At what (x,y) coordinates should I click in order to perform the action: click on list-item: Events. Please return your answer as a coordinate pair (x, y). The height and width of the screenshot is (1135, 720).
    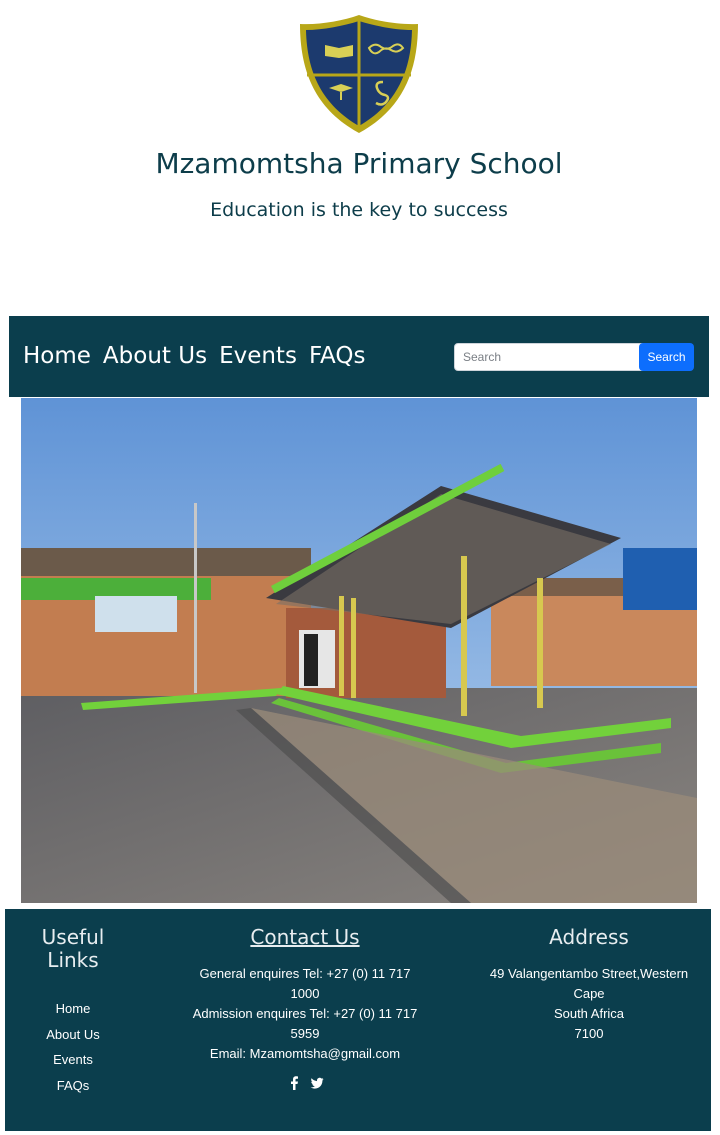
    Looking at the image, I should click on (73, 1060).